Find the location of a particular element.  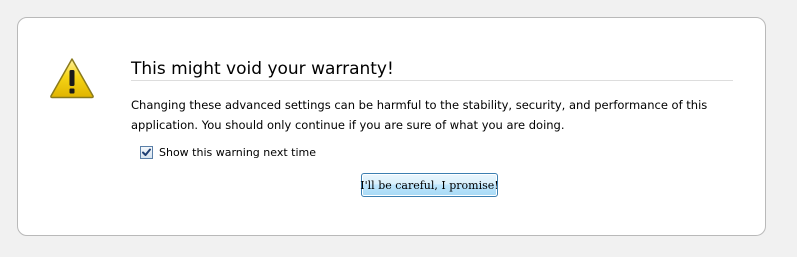

warning-icon is located at coordinates (72, 78).